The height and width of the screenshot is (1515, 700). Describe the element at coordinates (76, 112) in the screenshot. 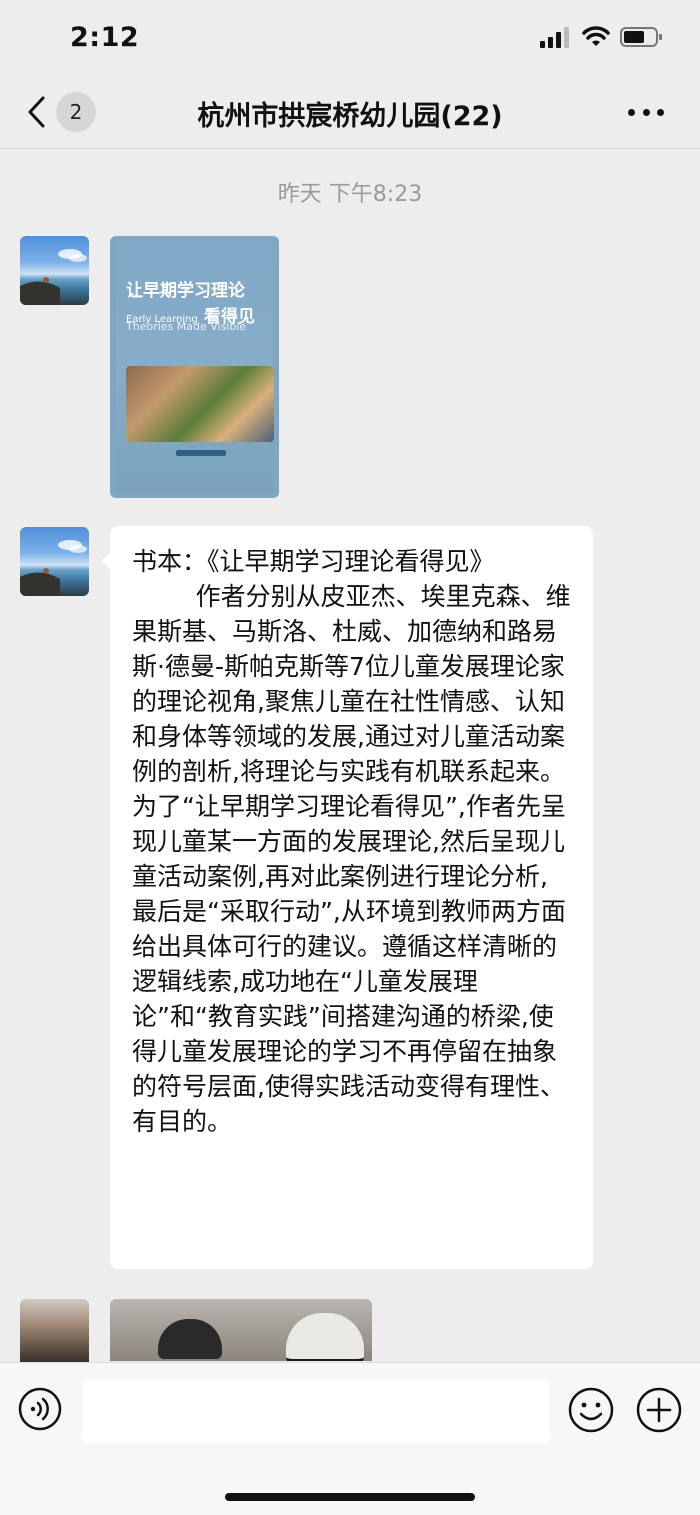

I see `unread-count-badge: 2` at that location.